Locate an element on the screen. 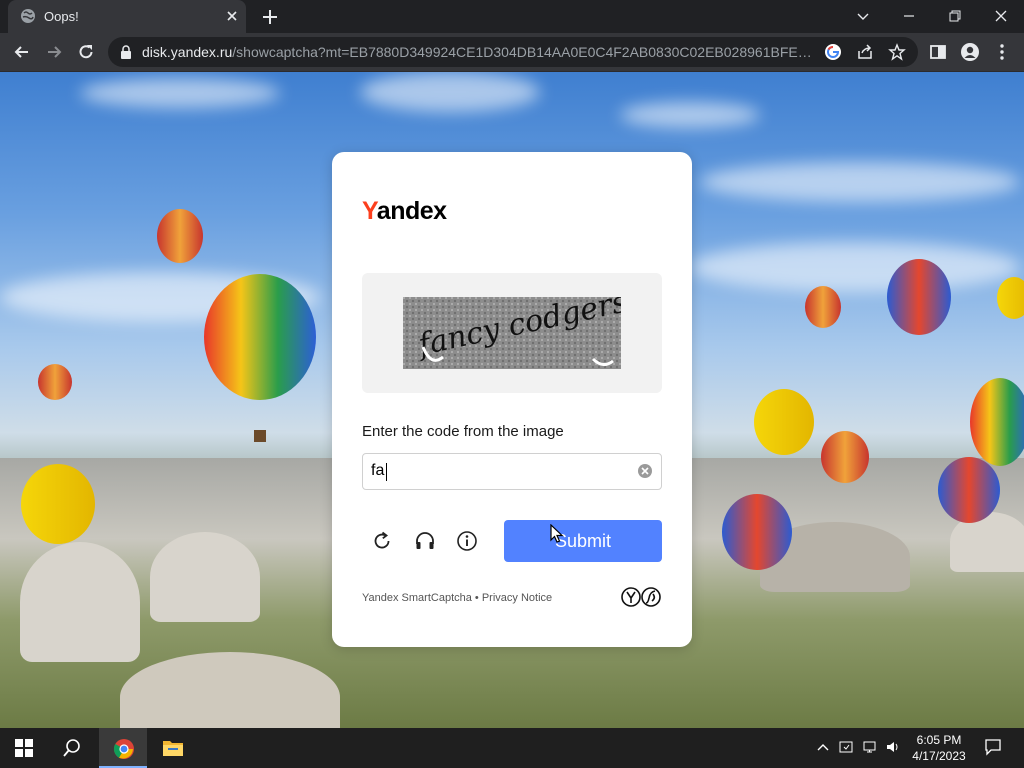 Image resolution: width=1024 pixels, height=768 pixels. privacy-notice-link: Privacy Notice is located at coordinates (517, 598).